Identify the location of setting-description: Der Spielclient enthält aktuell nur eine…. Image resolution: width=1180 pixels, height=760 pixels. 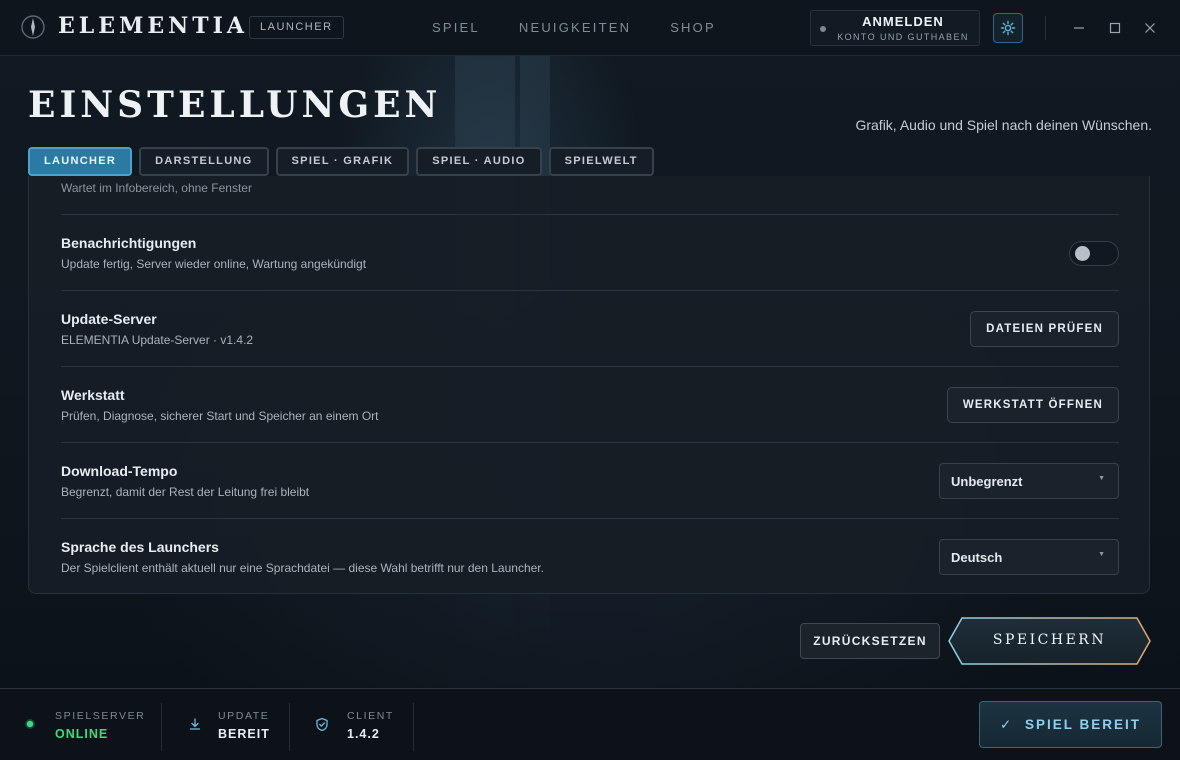
(302, 568).